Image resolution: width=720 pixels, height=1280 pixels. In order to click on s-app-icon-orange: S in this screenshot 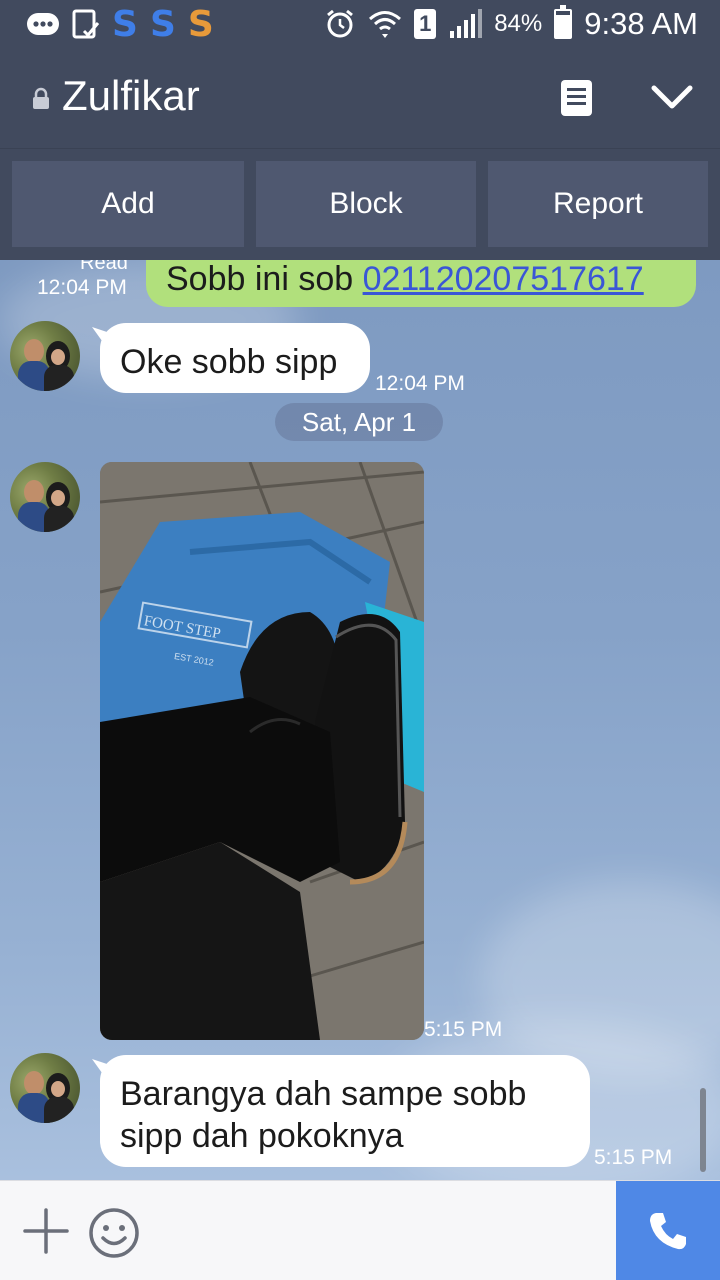, I will do `click(200, 24)`.